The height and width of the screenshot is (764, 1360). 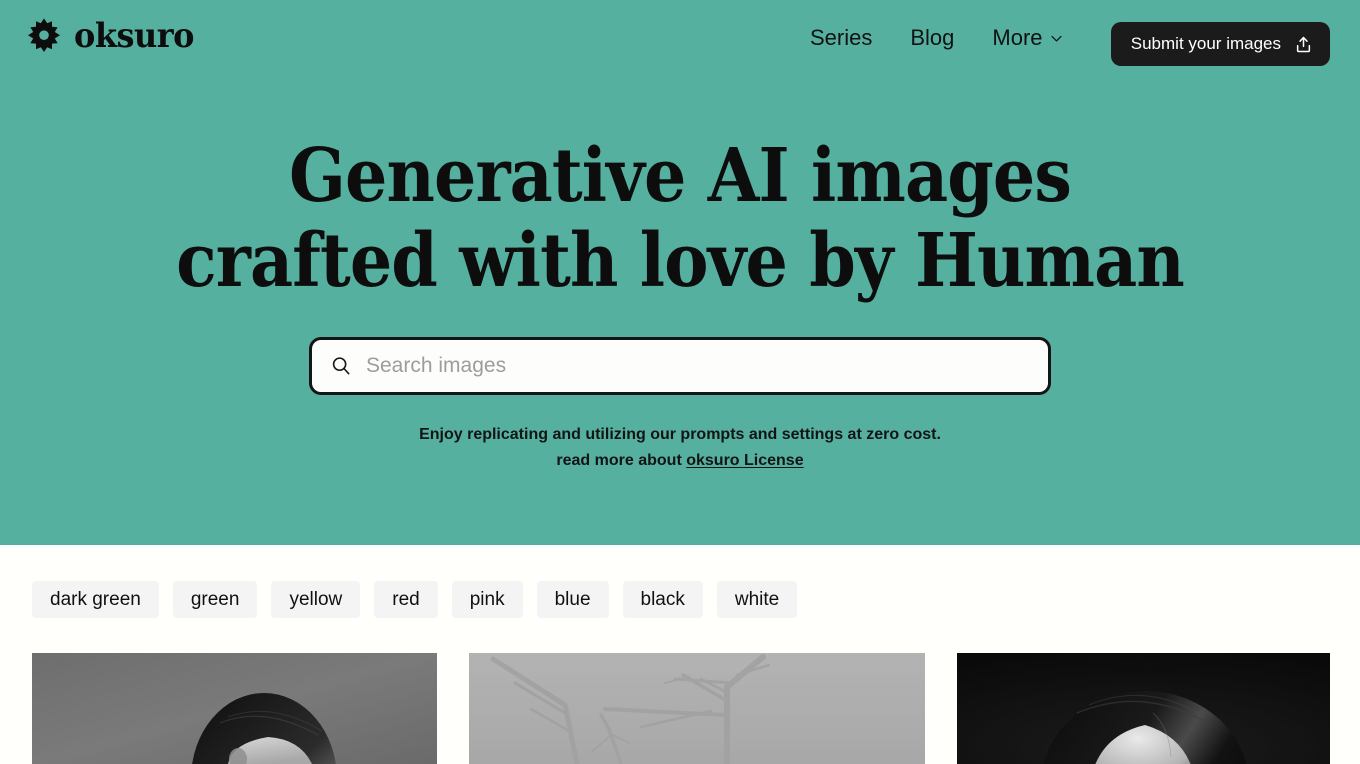 What do you see at coordinates (341, 366) in the screenshot?
I see `search-icon` at bounding box center [341, 366].